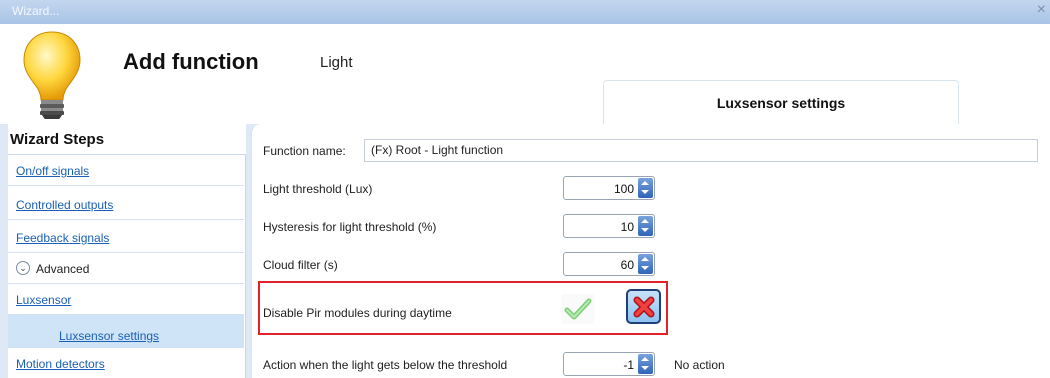  Describe the element at coordinates (300, 265) in the screenshot. I see `cloud-filter-label: Cloud filter (s)` at that location.